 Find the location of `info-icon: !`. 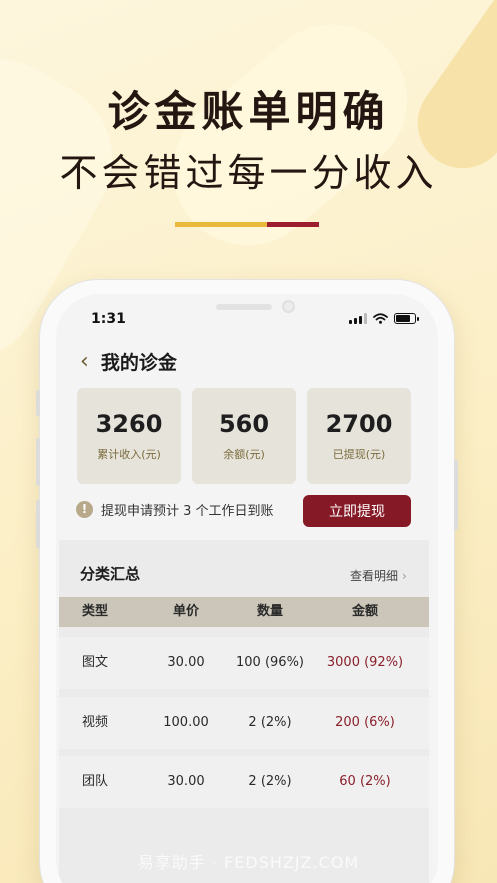

info-icon: ! is located at coordinates (84, 509).